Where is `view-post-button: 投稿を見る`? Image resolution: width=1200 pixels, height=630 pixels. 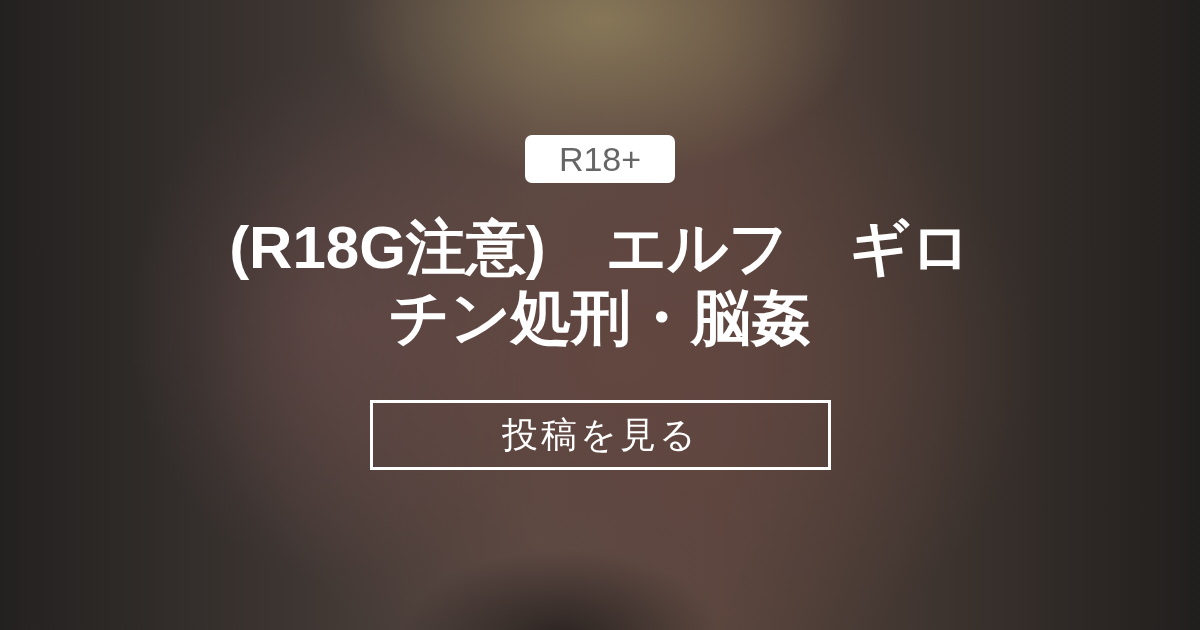 view-post-button: 投稿を見る is located at coordinates (600, 435).